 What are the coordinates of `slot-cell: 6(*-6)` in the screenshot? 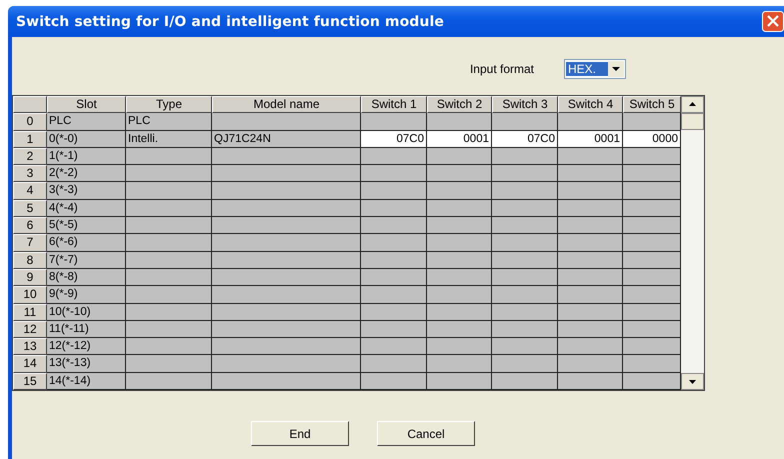 It's located at (86, 243).